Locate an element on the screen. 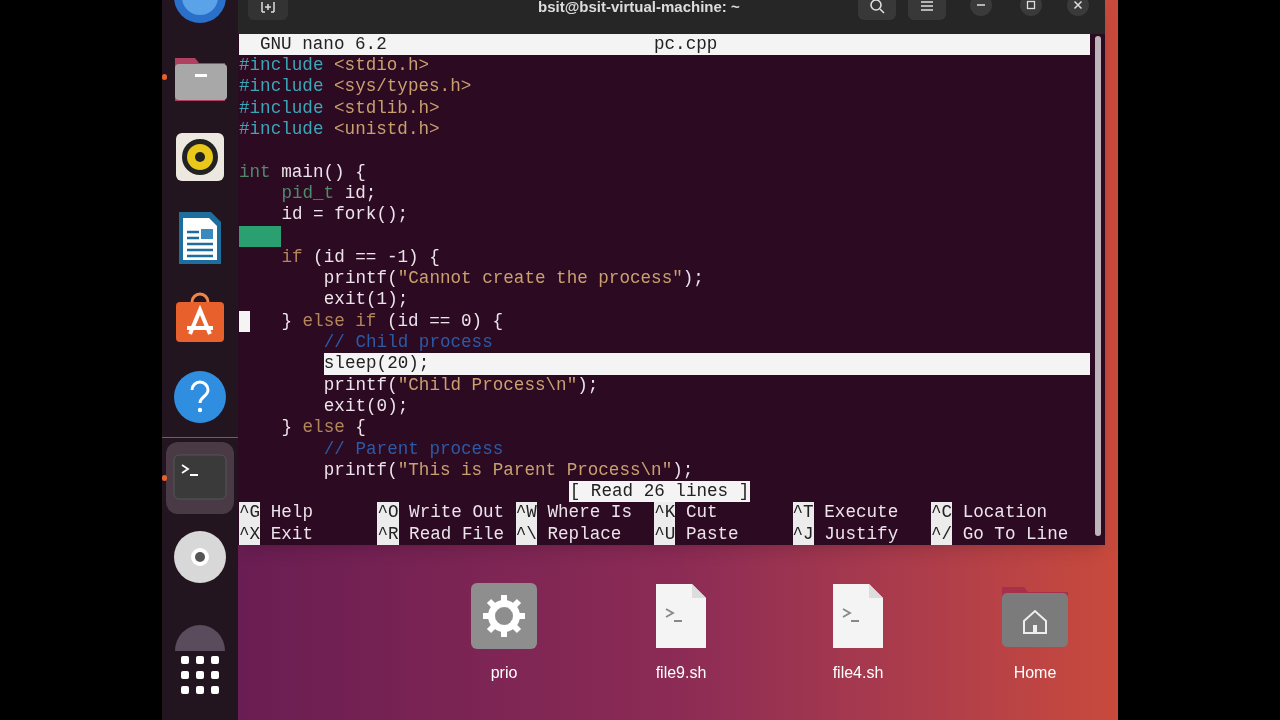 Image resolution: width=1280 pixels, height=720 pixels. file-name-label: prio is located at coordinates (504, 673).